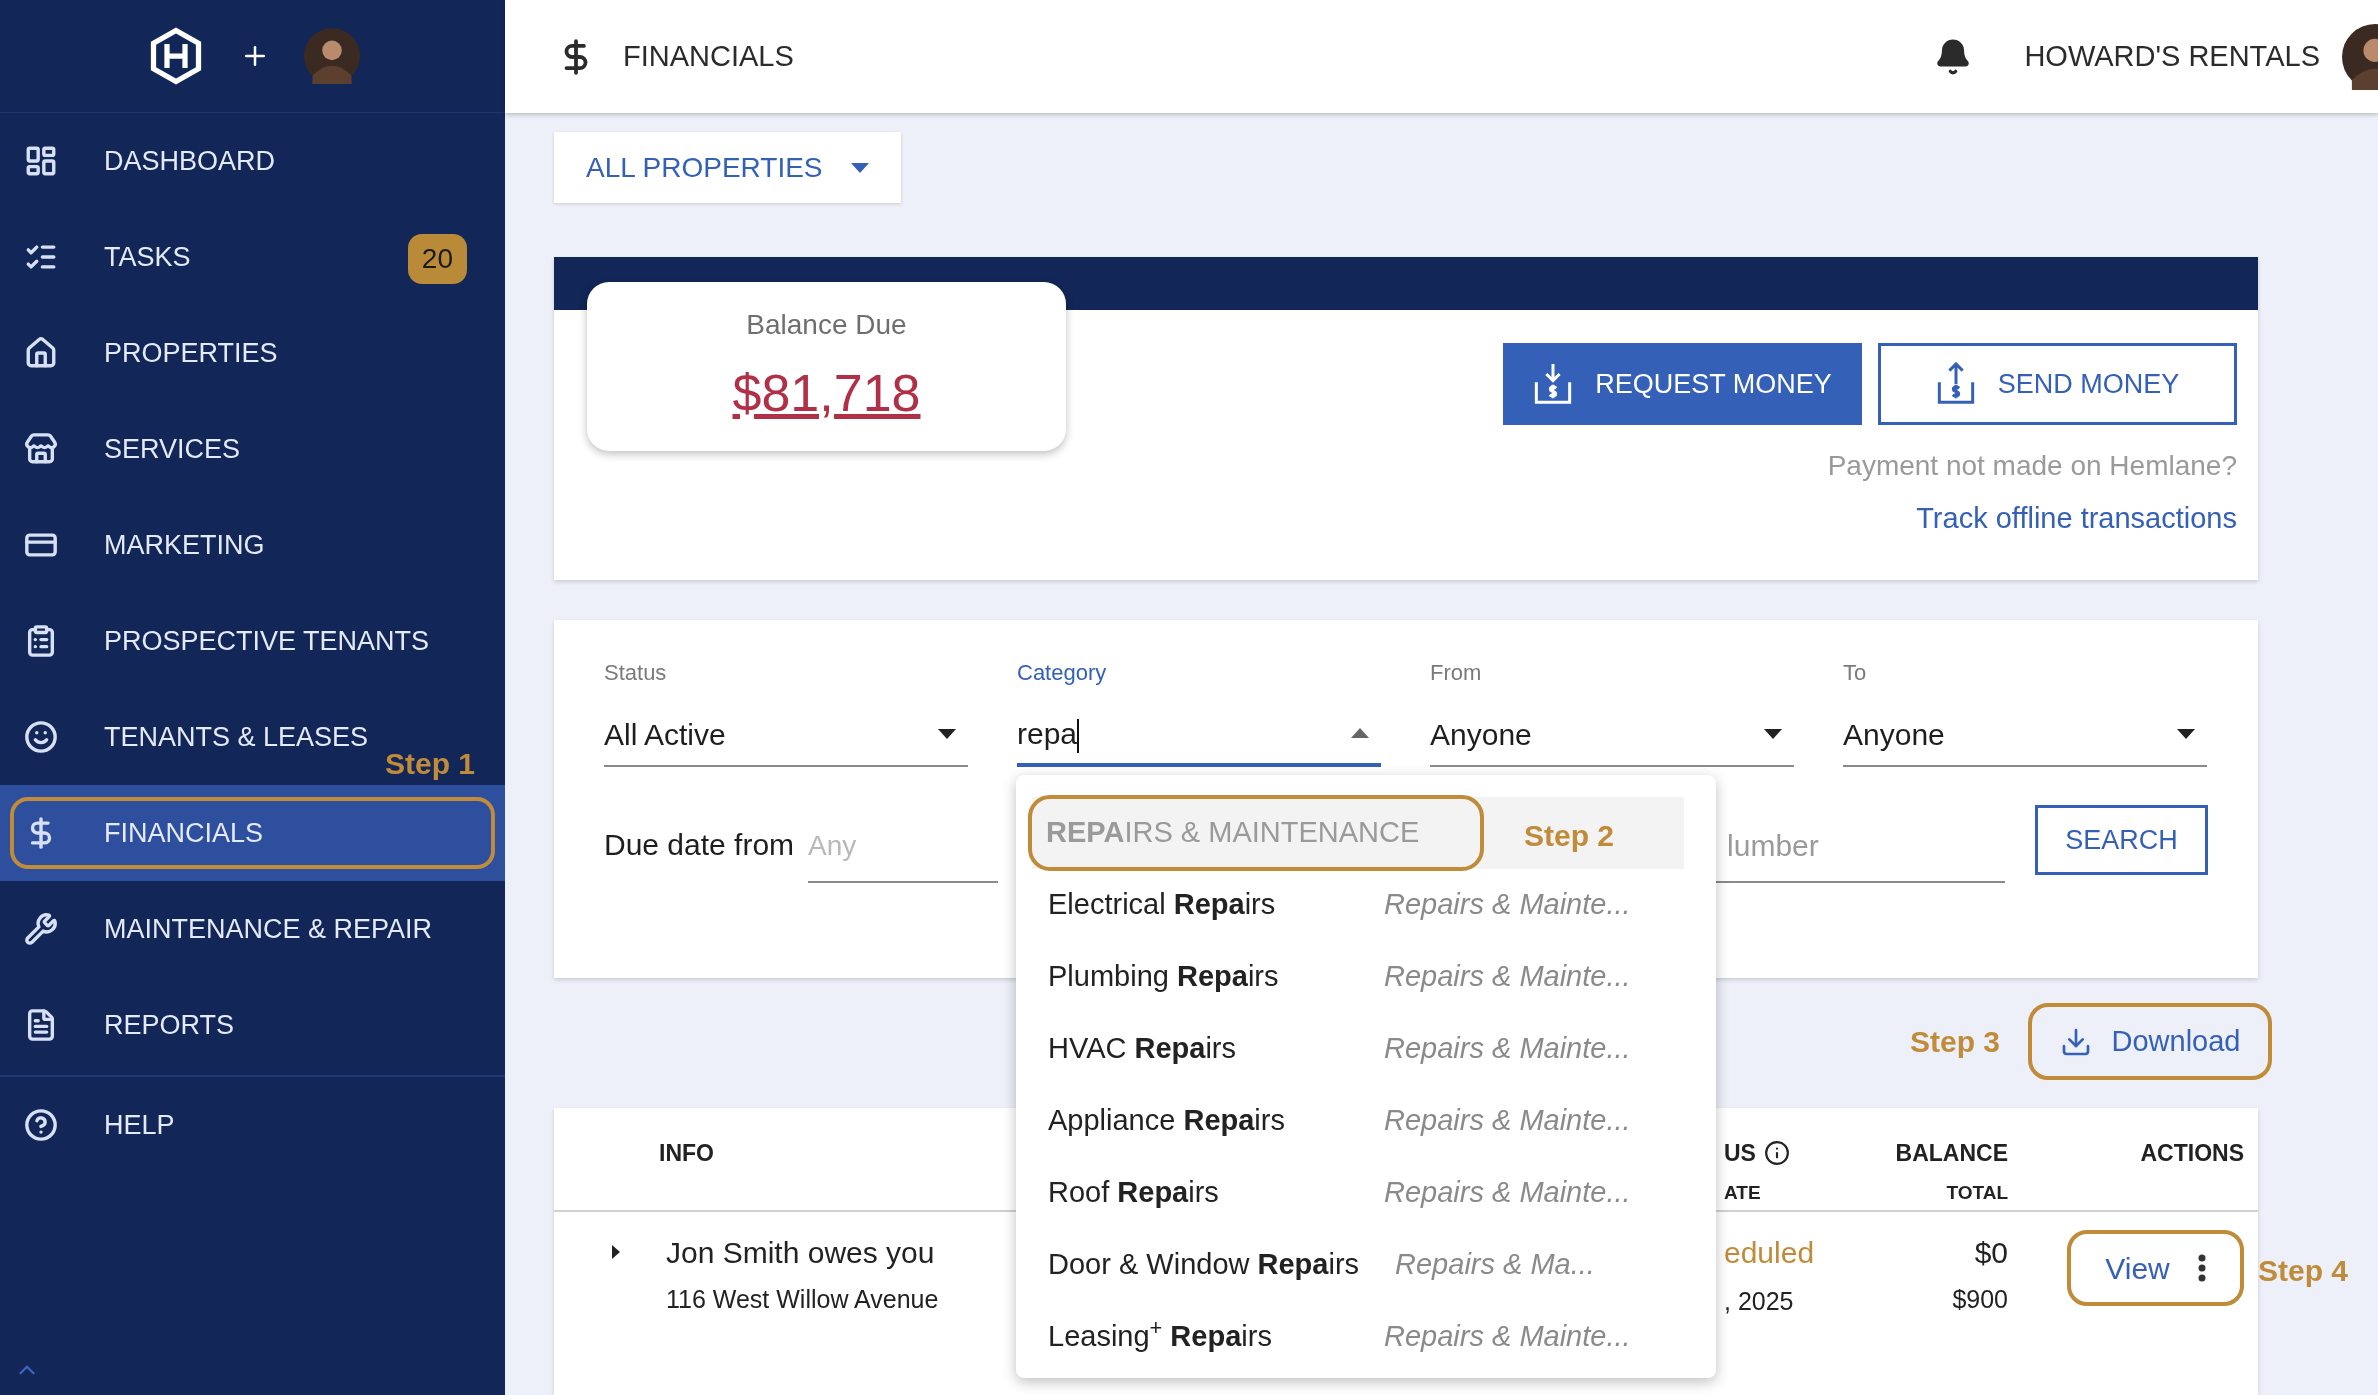 This screenshot has height=1395, width=2378. Describe the element at coordinates (616, 1252) in the screenshot. I see `expand-arrow-icon` at that location.